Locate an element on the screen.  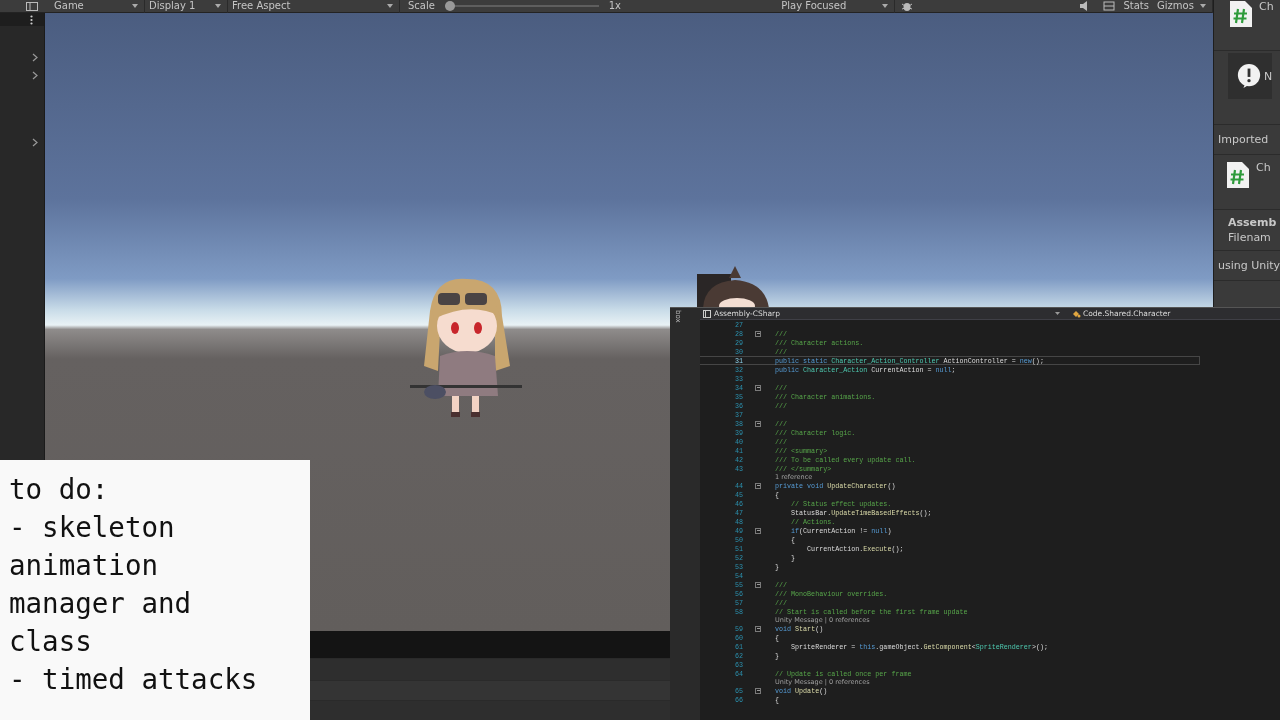
more-icon is located at coordinates (31, 19).